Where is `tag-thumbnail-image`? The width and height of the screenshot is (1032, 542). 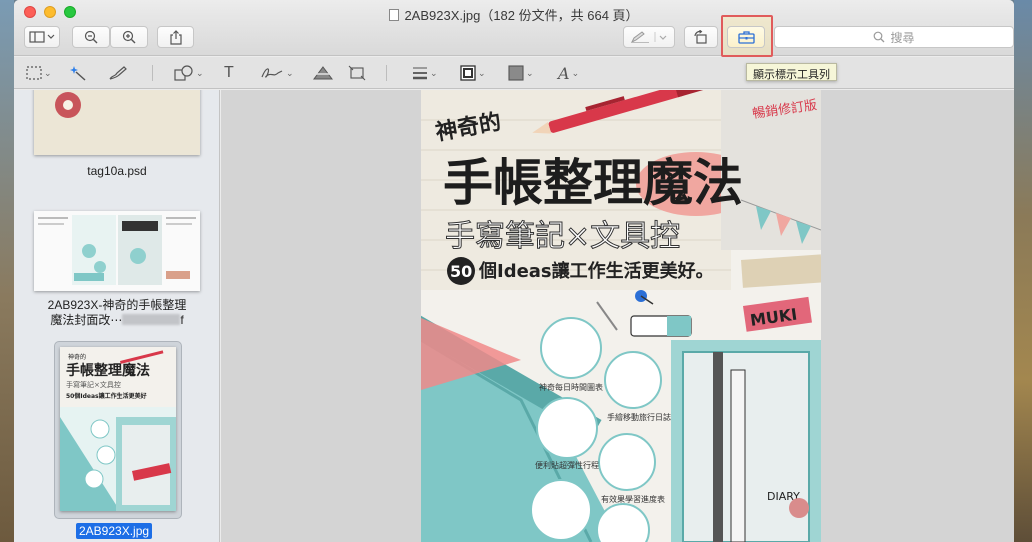
tag-thumbnail-image is located at coordinates (117, 122).